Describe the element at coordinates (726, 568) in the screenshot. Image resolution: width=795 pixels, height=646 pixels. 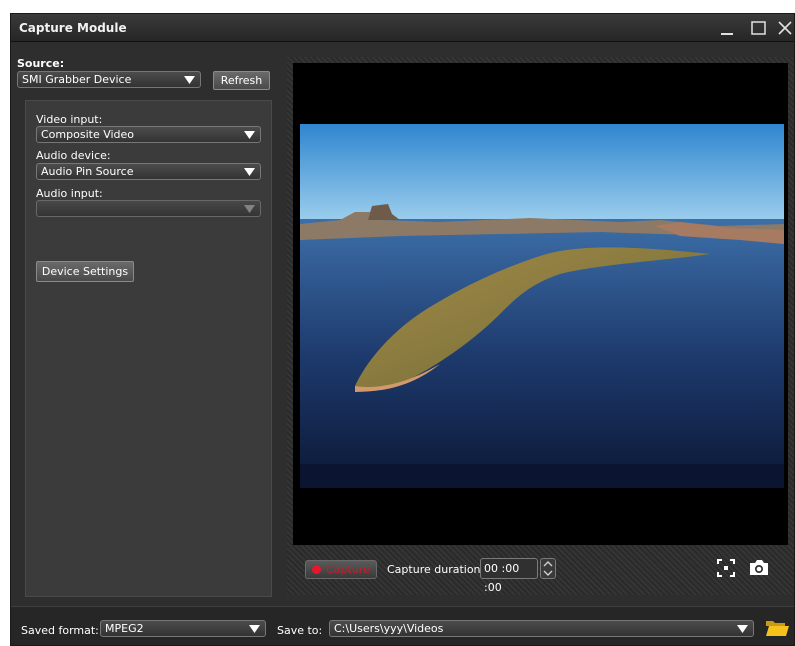
I see `fullscreen-icon` at that location.